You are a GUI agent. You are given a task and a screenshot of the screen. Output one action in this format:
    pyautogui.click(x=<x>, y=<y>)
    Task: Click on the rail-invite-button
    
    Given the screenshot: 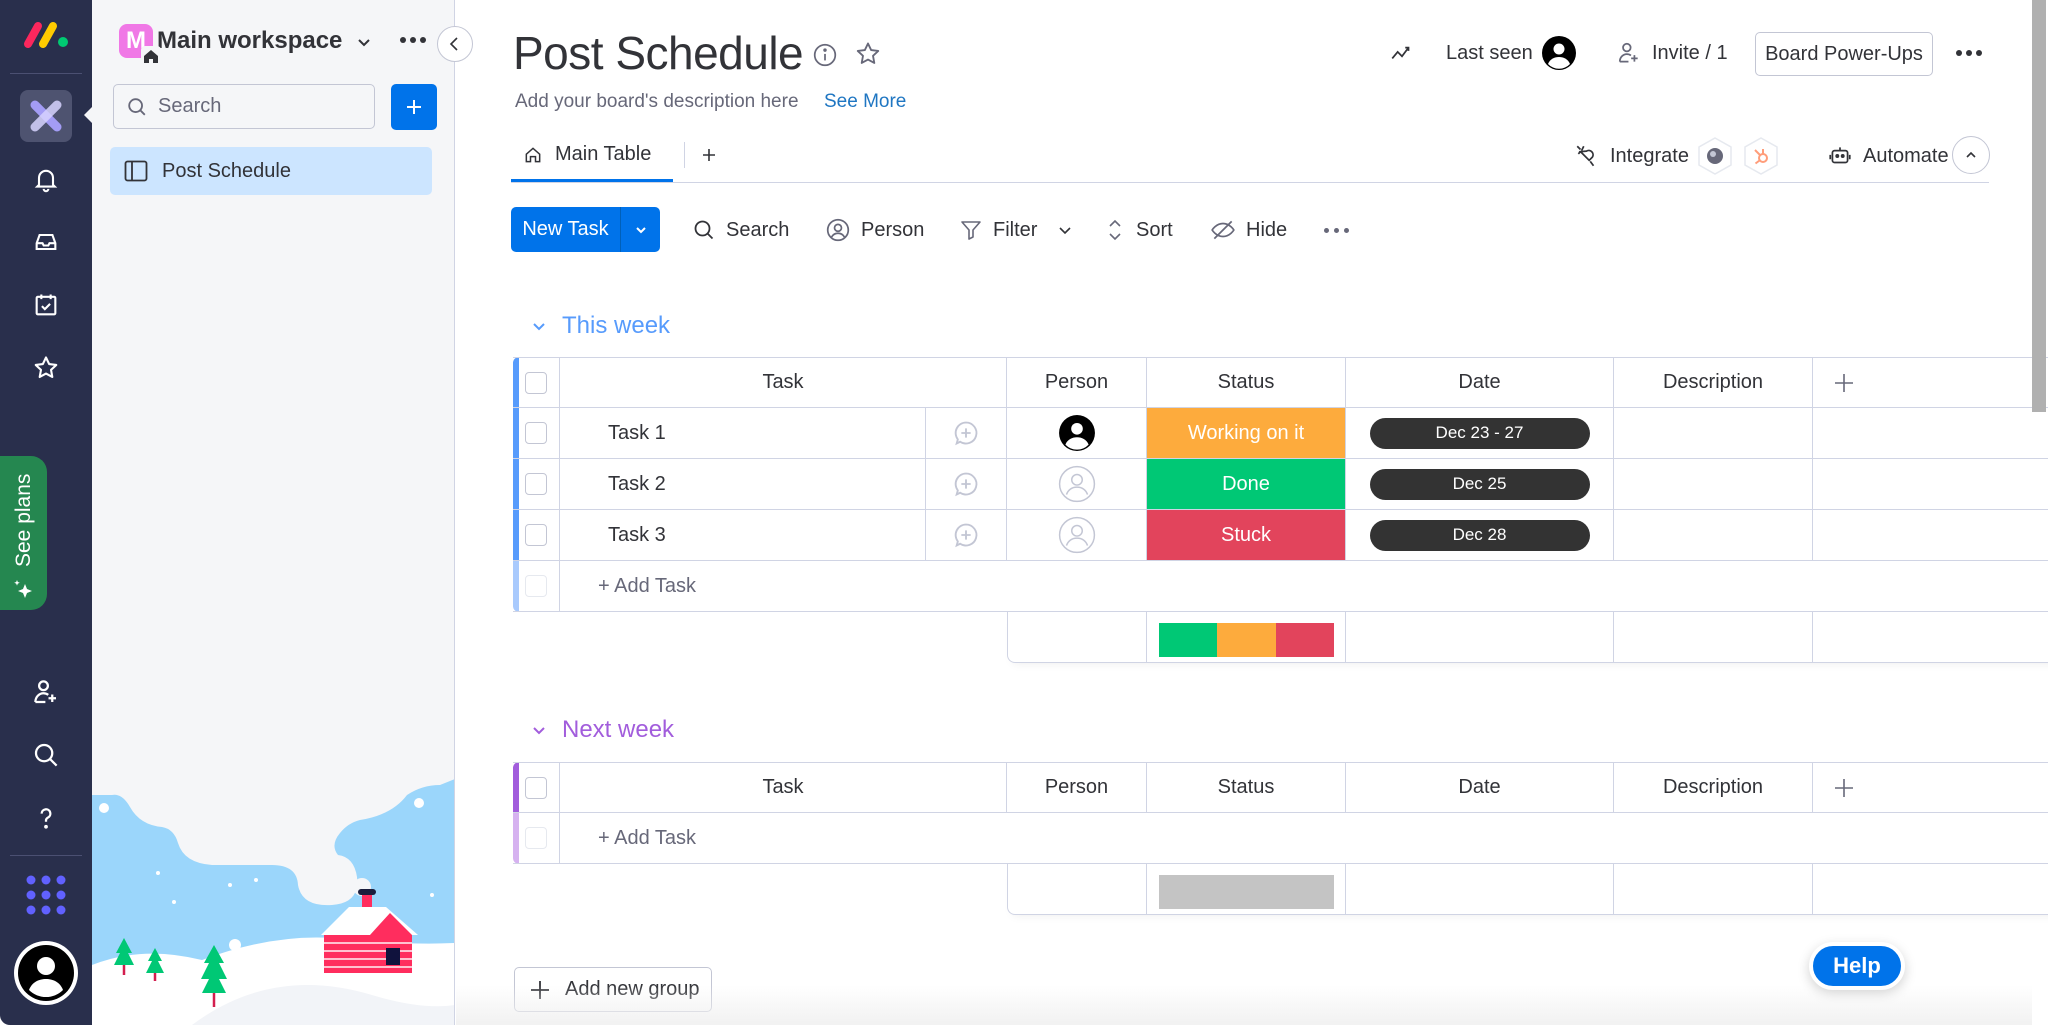 What is the action you would take?
    pyautogui.click(x=46, y=692)
    